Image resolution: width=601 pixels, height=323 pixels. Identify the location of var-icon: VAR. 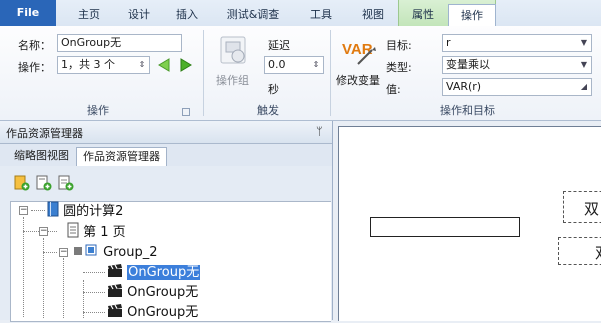
(359, 53).